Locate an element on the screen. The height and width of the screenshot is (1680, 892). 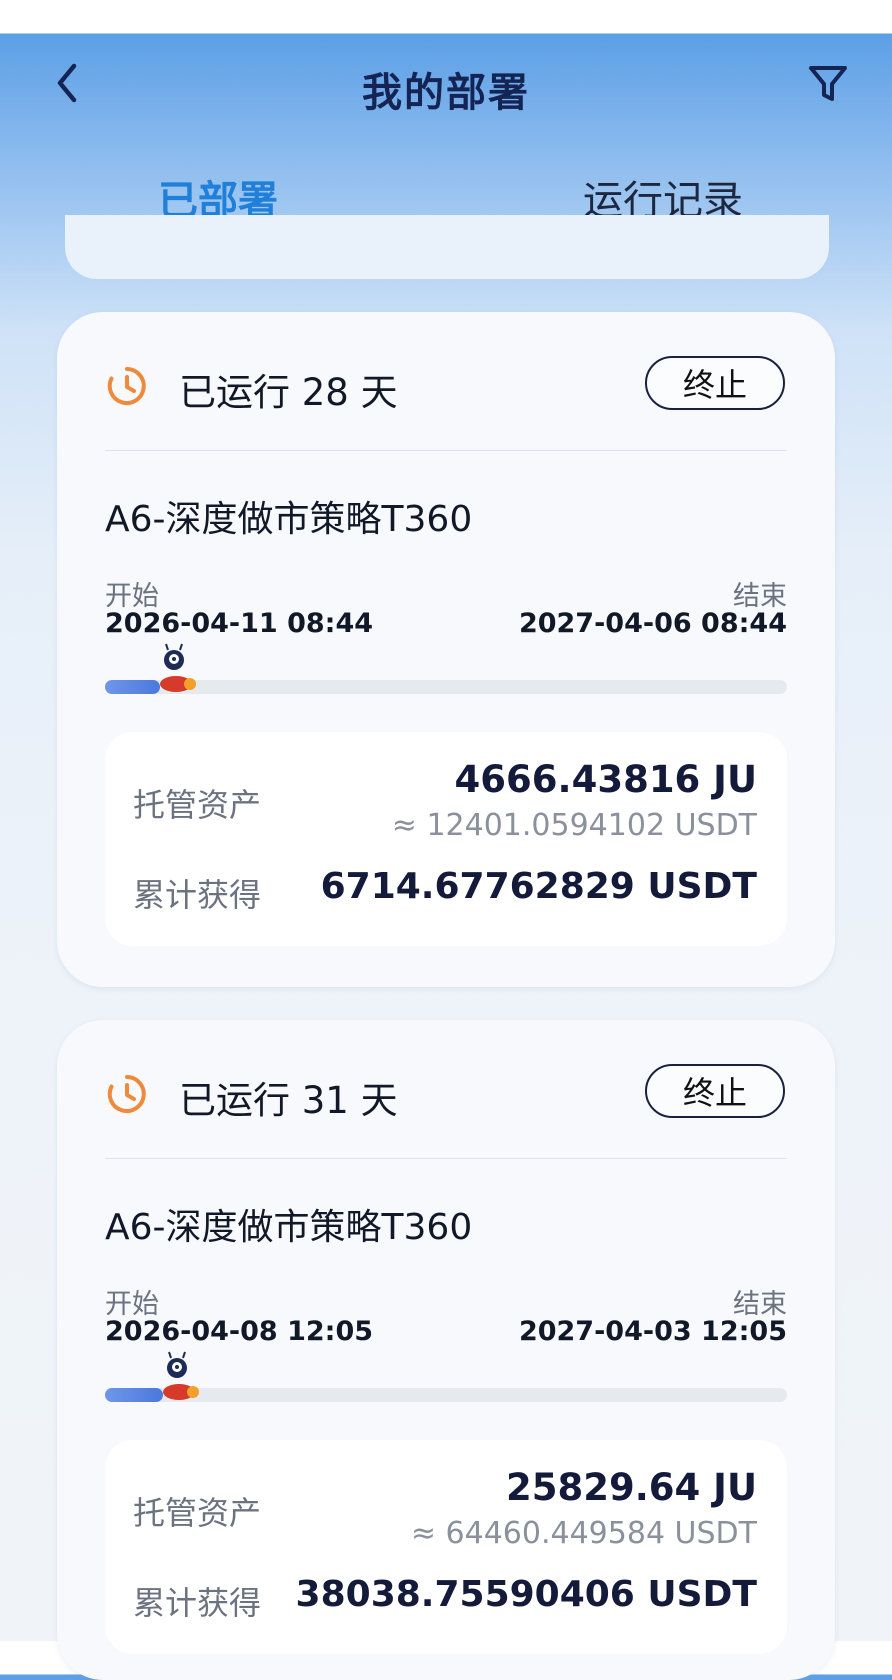
custody-approx: ≈ 64460.449584 USDT is located at coordinates (583, 1533).